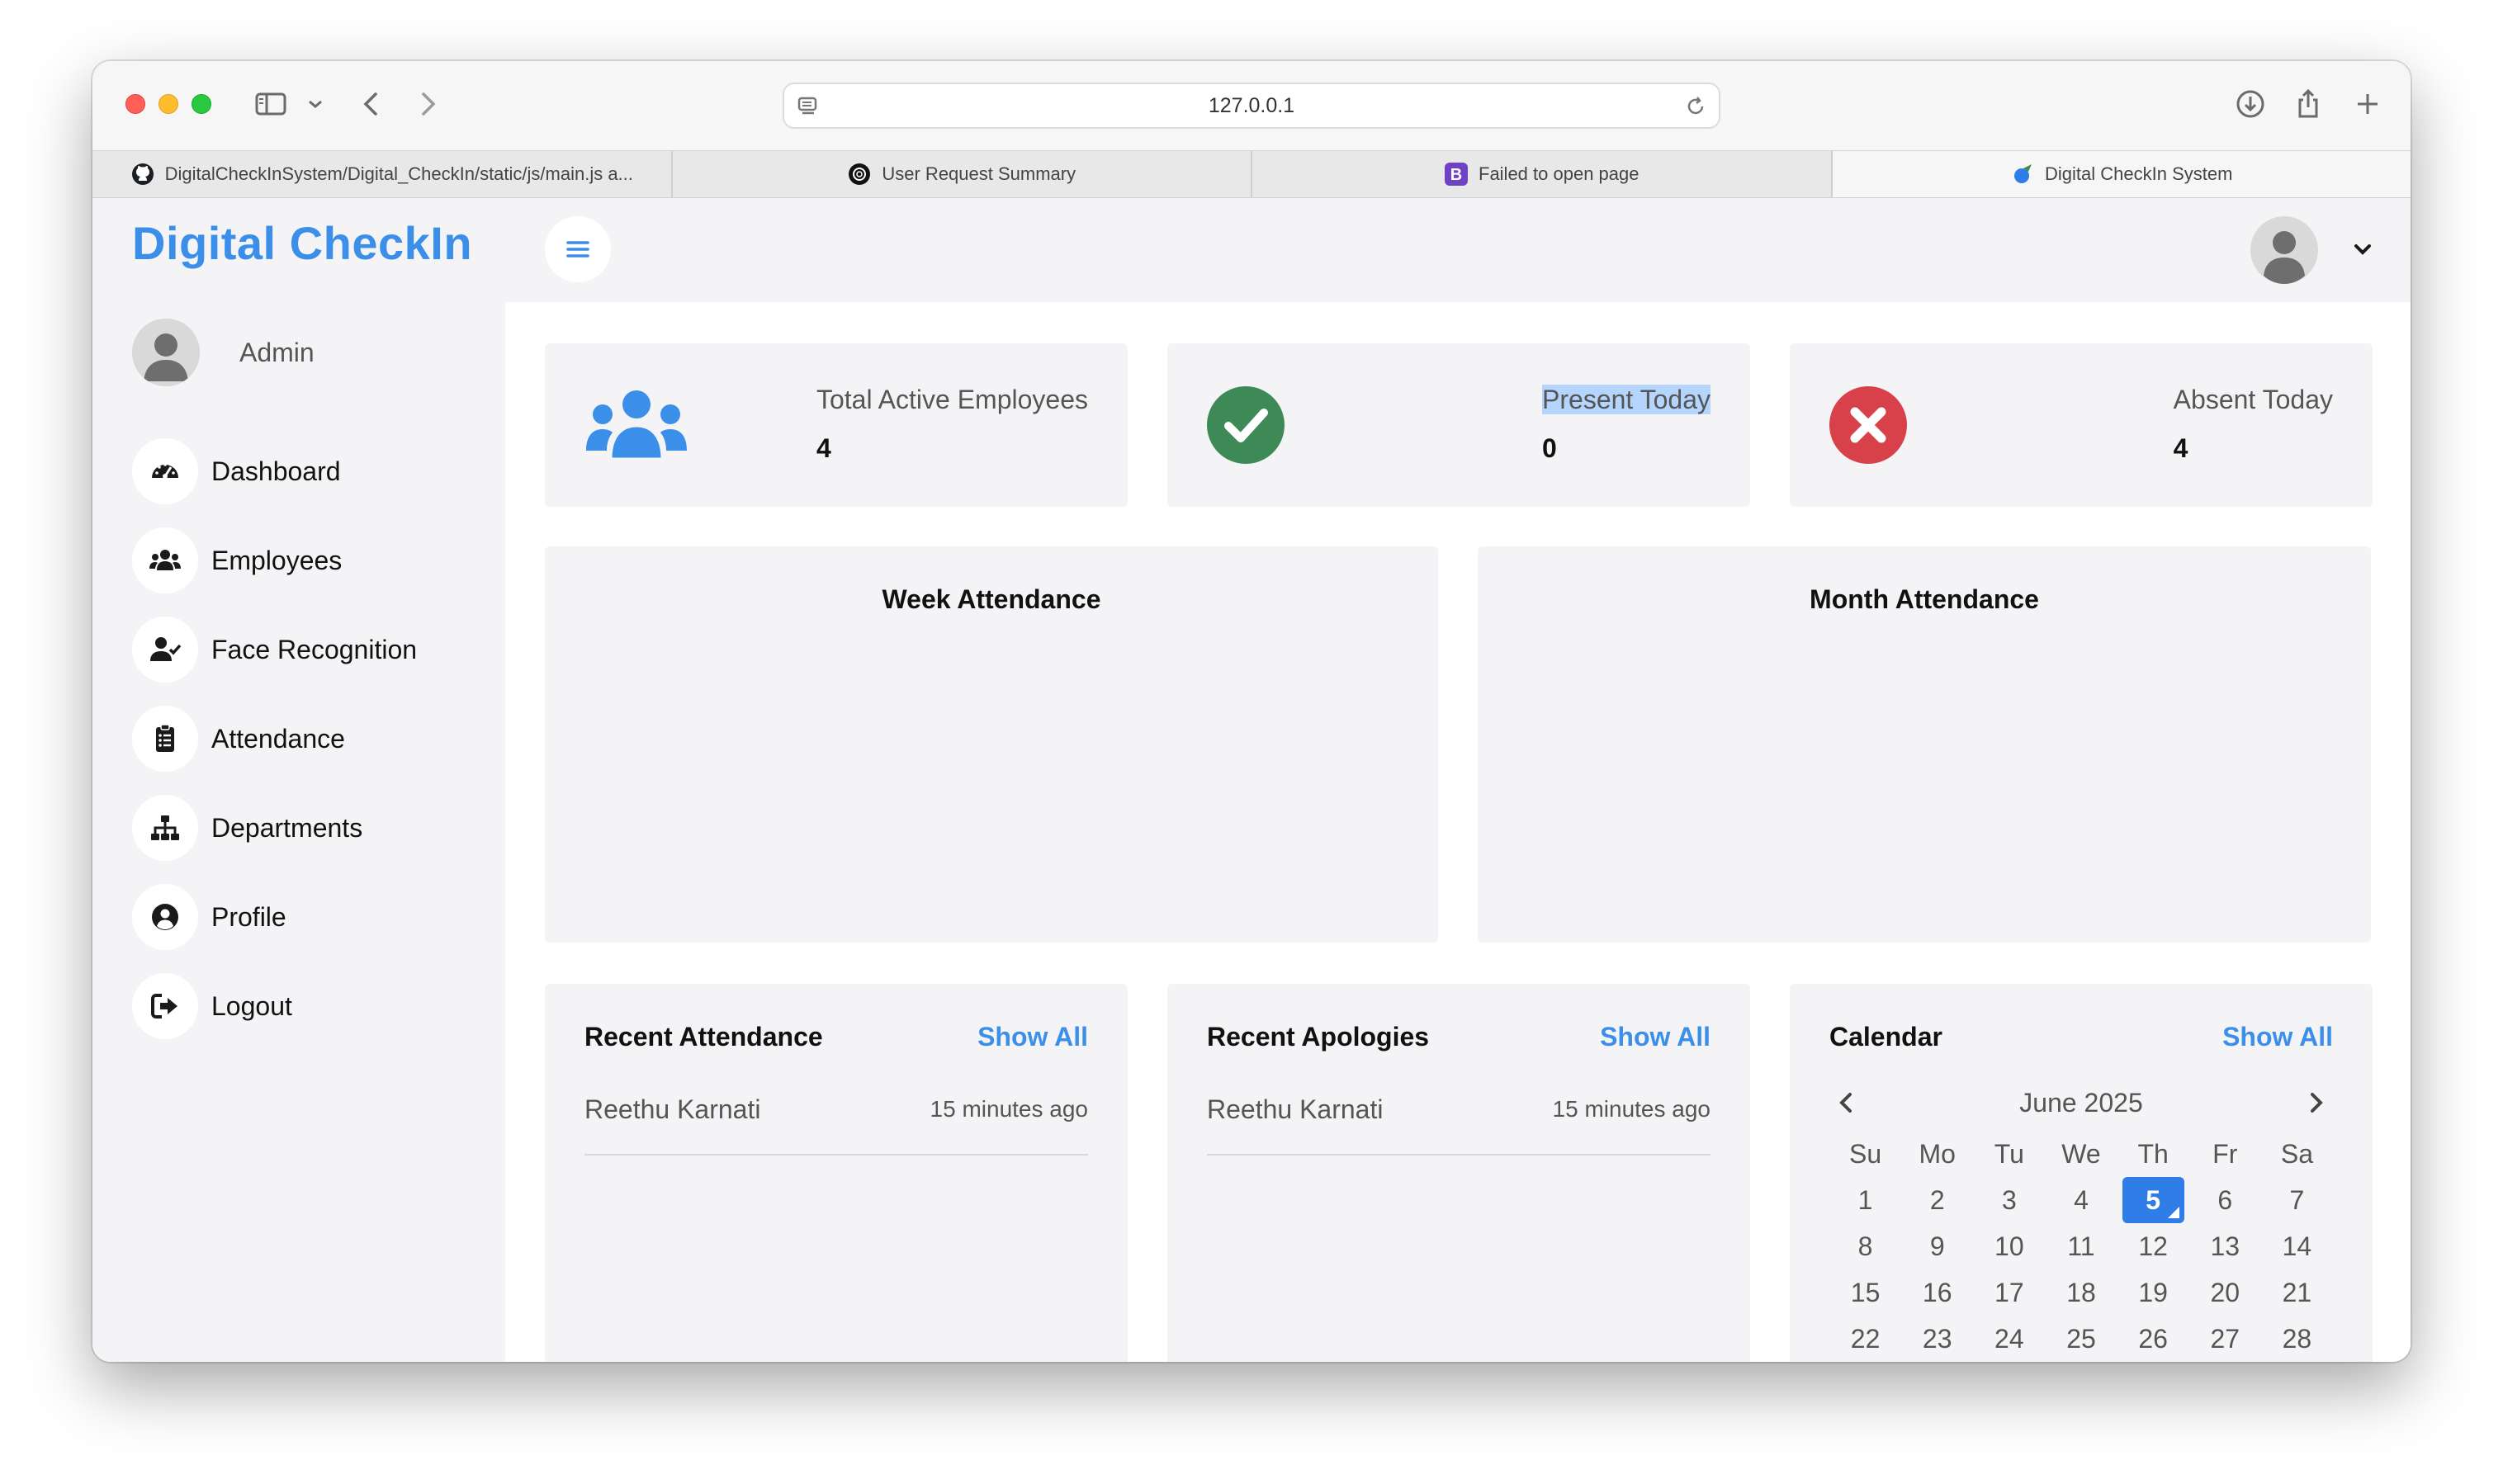 This screenshot has height=1484, width=2503. I want to click on browser-tab: B Failed to open page, so click(1543, 174).